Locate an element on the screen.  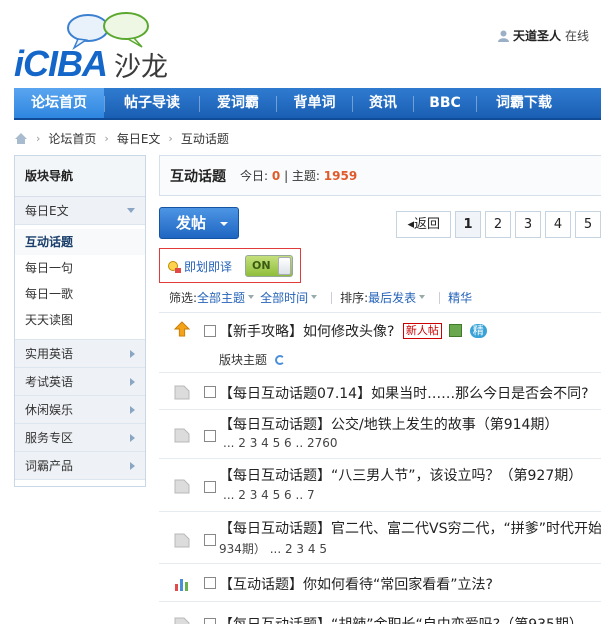
thread-pages: 934期） ... 2 3 4 5 is located at coordinates (273, 548).